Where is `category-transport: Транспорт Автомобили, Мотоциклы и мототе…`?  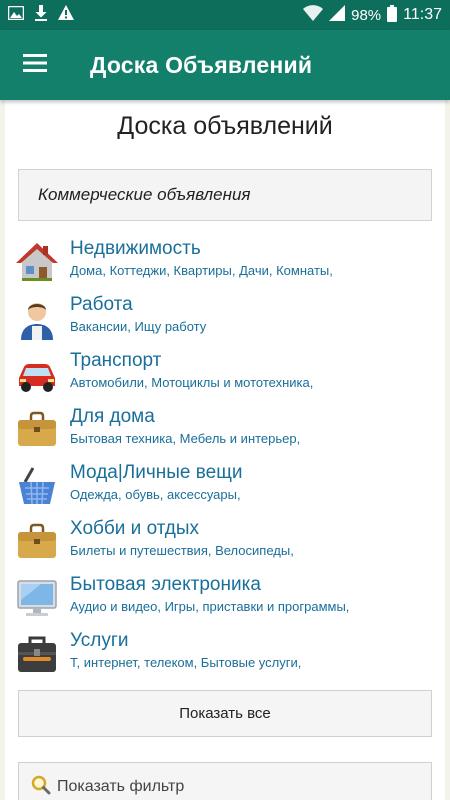
category-transport: Транспорт Автомобили, Мотоциклы и мототе… is located at coordinates (225, 375).